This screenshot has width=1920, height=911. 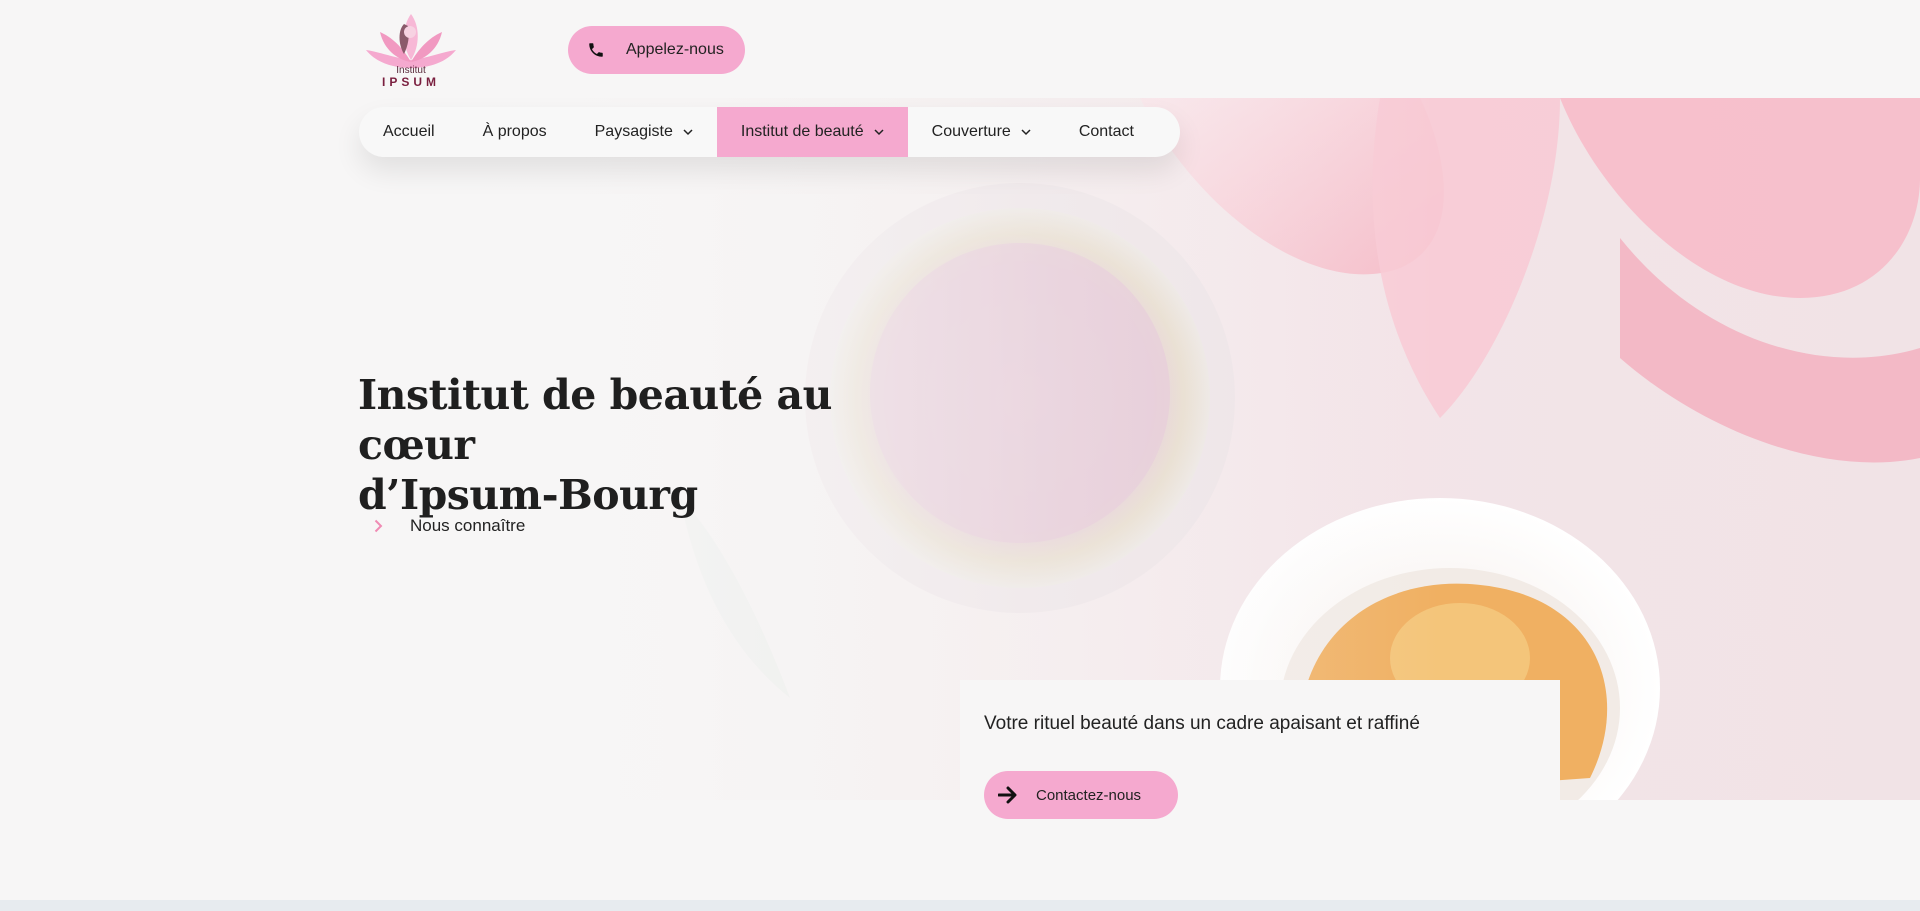 I want to click on arrow-right-icon, so click(x=1009, y=795).